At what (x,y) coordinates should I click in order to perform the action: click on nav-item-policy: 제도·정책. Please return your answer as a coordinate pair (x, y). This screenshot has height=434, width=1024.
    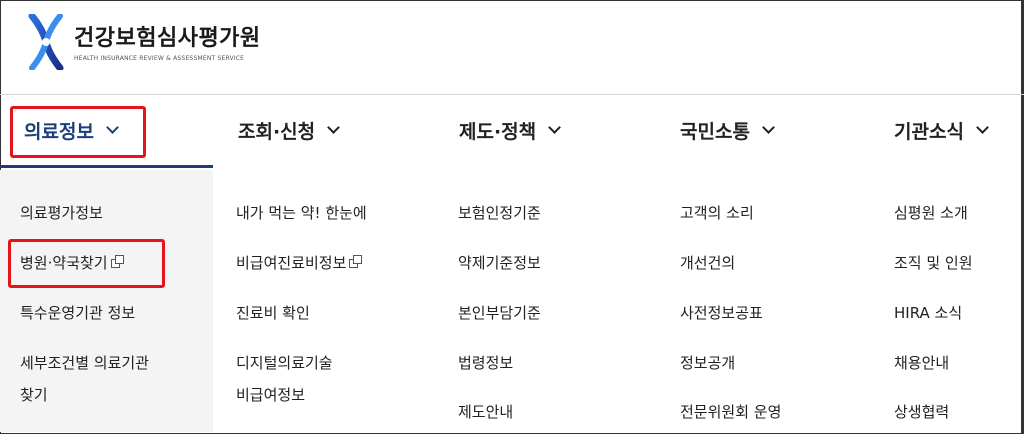
    Looking at the image, I should click on (510, 130).